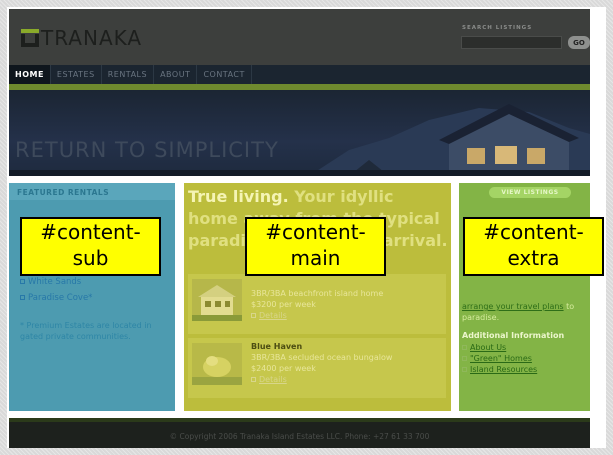 The width and height of the screenshot is (613, 455). Describe the element at coordinates (299, 140) in the screenshot. I see `house-illustration` at that location.